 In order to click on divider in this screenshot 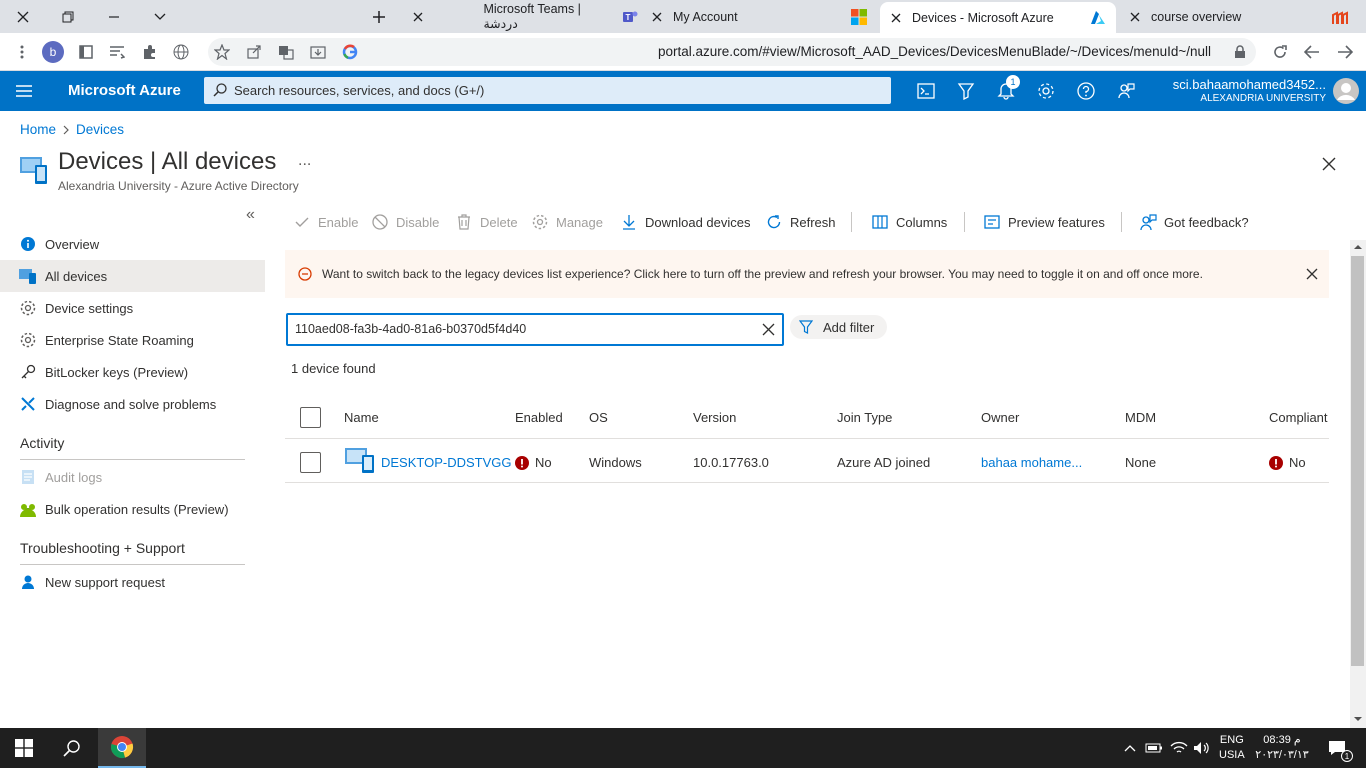, I will do `click(132, 459)`.